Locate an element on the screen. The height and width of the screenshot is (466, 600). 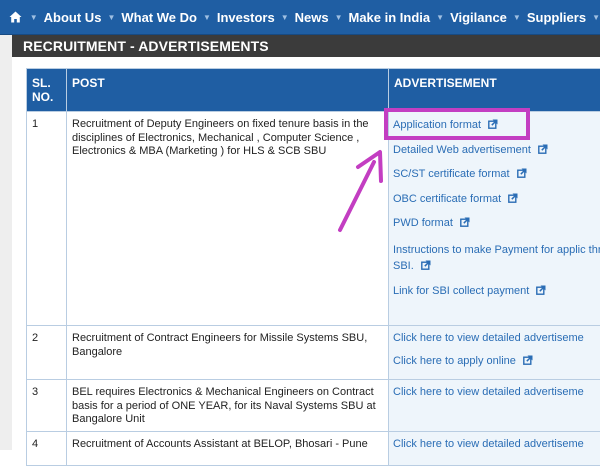
nav-item-investors: ▼ Investors is located at coordinates (239, 17).